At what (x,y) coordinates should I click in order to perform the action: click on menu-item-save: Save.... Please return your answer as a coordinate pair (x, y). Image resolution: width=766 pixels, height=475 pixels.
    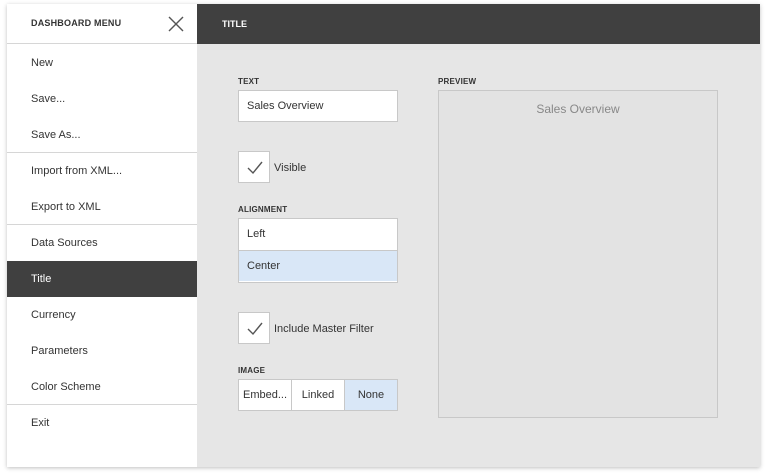
    Looking at the image, I should click on (102, 99).